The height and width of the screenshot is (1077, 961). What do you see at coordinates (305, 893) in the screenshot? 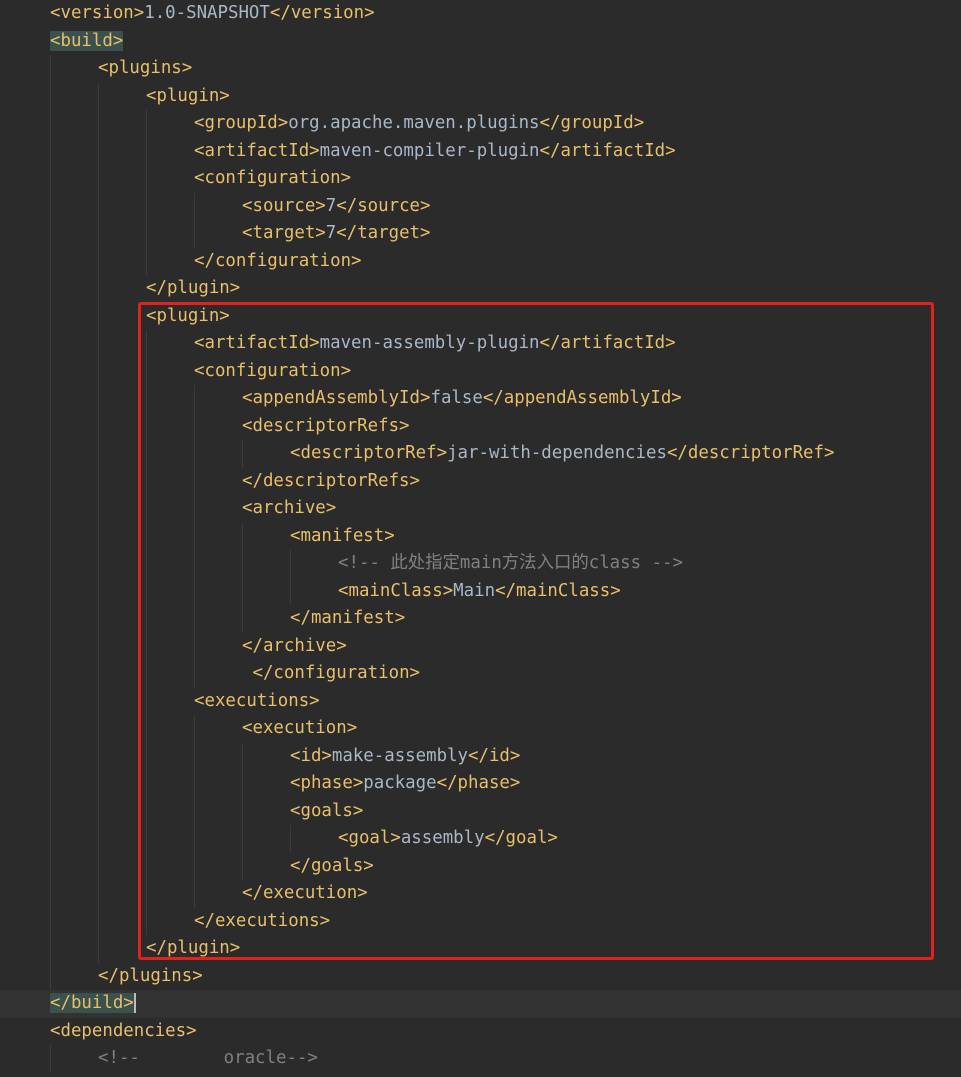
I see `xml-tag: </execution>` at bounding box center [305, 893].